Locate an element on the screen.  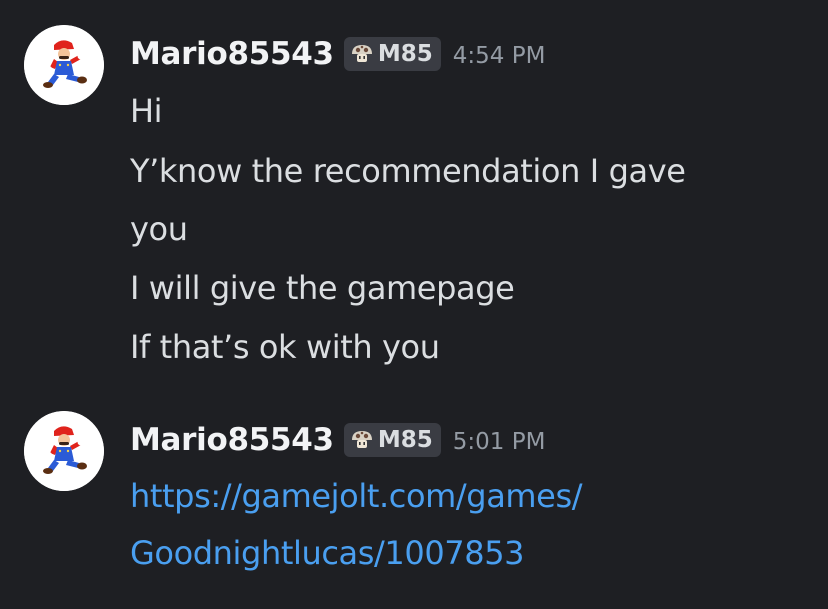
message-link-line: Goodnightlucas/1007853 is located at coordinates (327, 553).